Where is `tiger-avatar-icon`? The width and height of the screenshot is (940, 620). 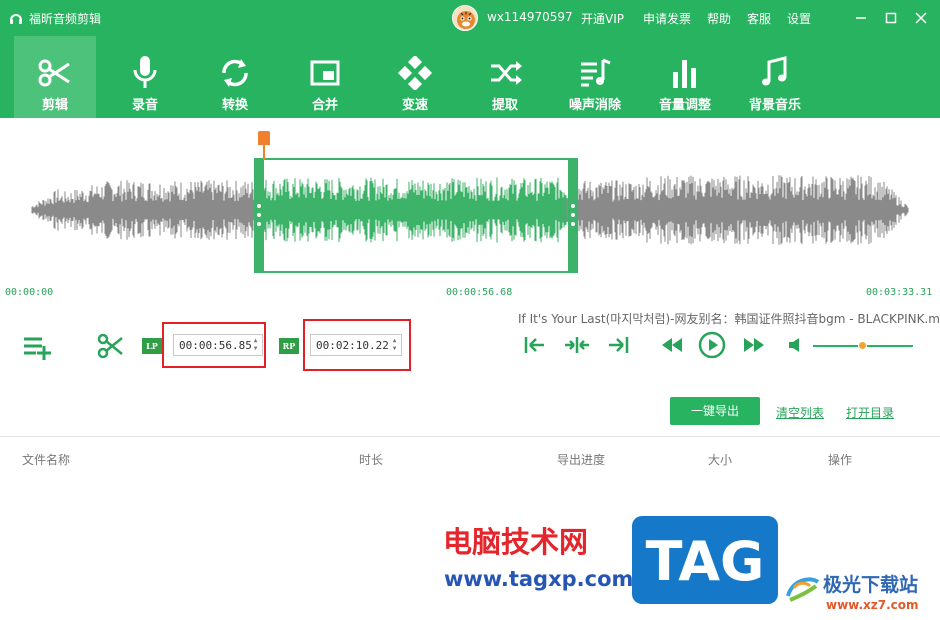
tiger-avatar-icon is located at coordinates (465, 18).